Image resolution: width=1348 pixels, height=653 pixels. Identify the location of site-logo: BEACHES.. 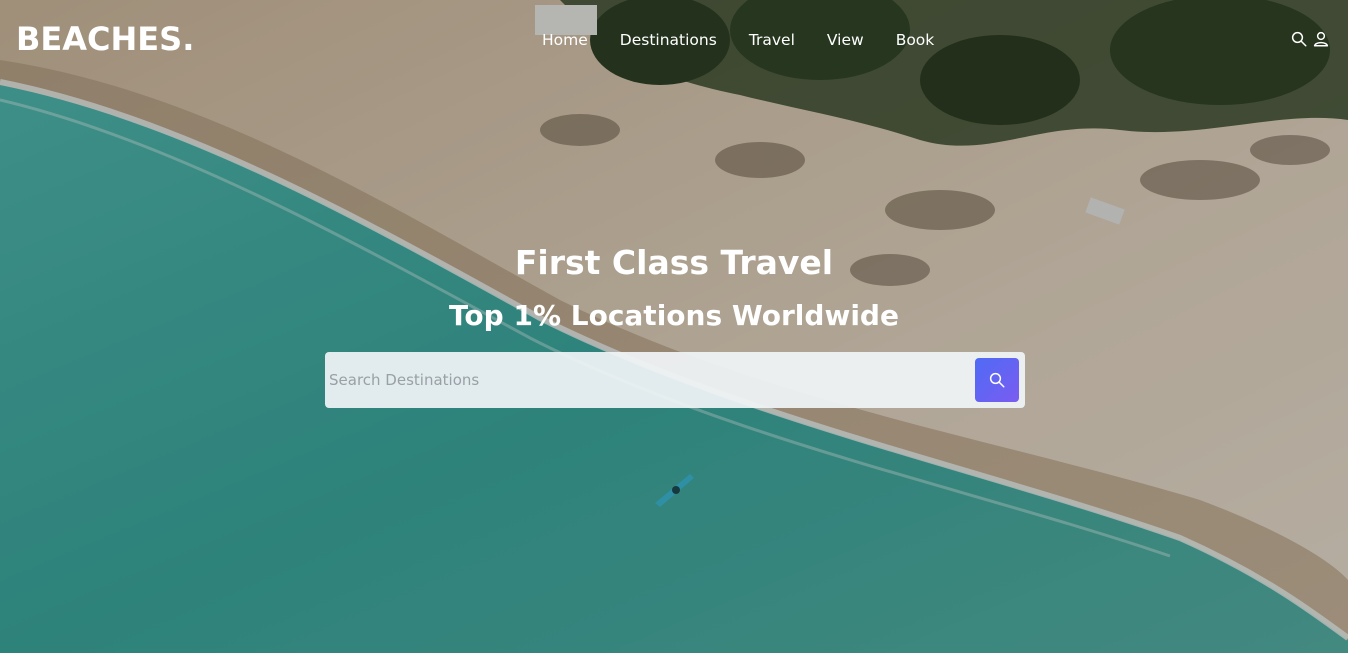
(105, 39).